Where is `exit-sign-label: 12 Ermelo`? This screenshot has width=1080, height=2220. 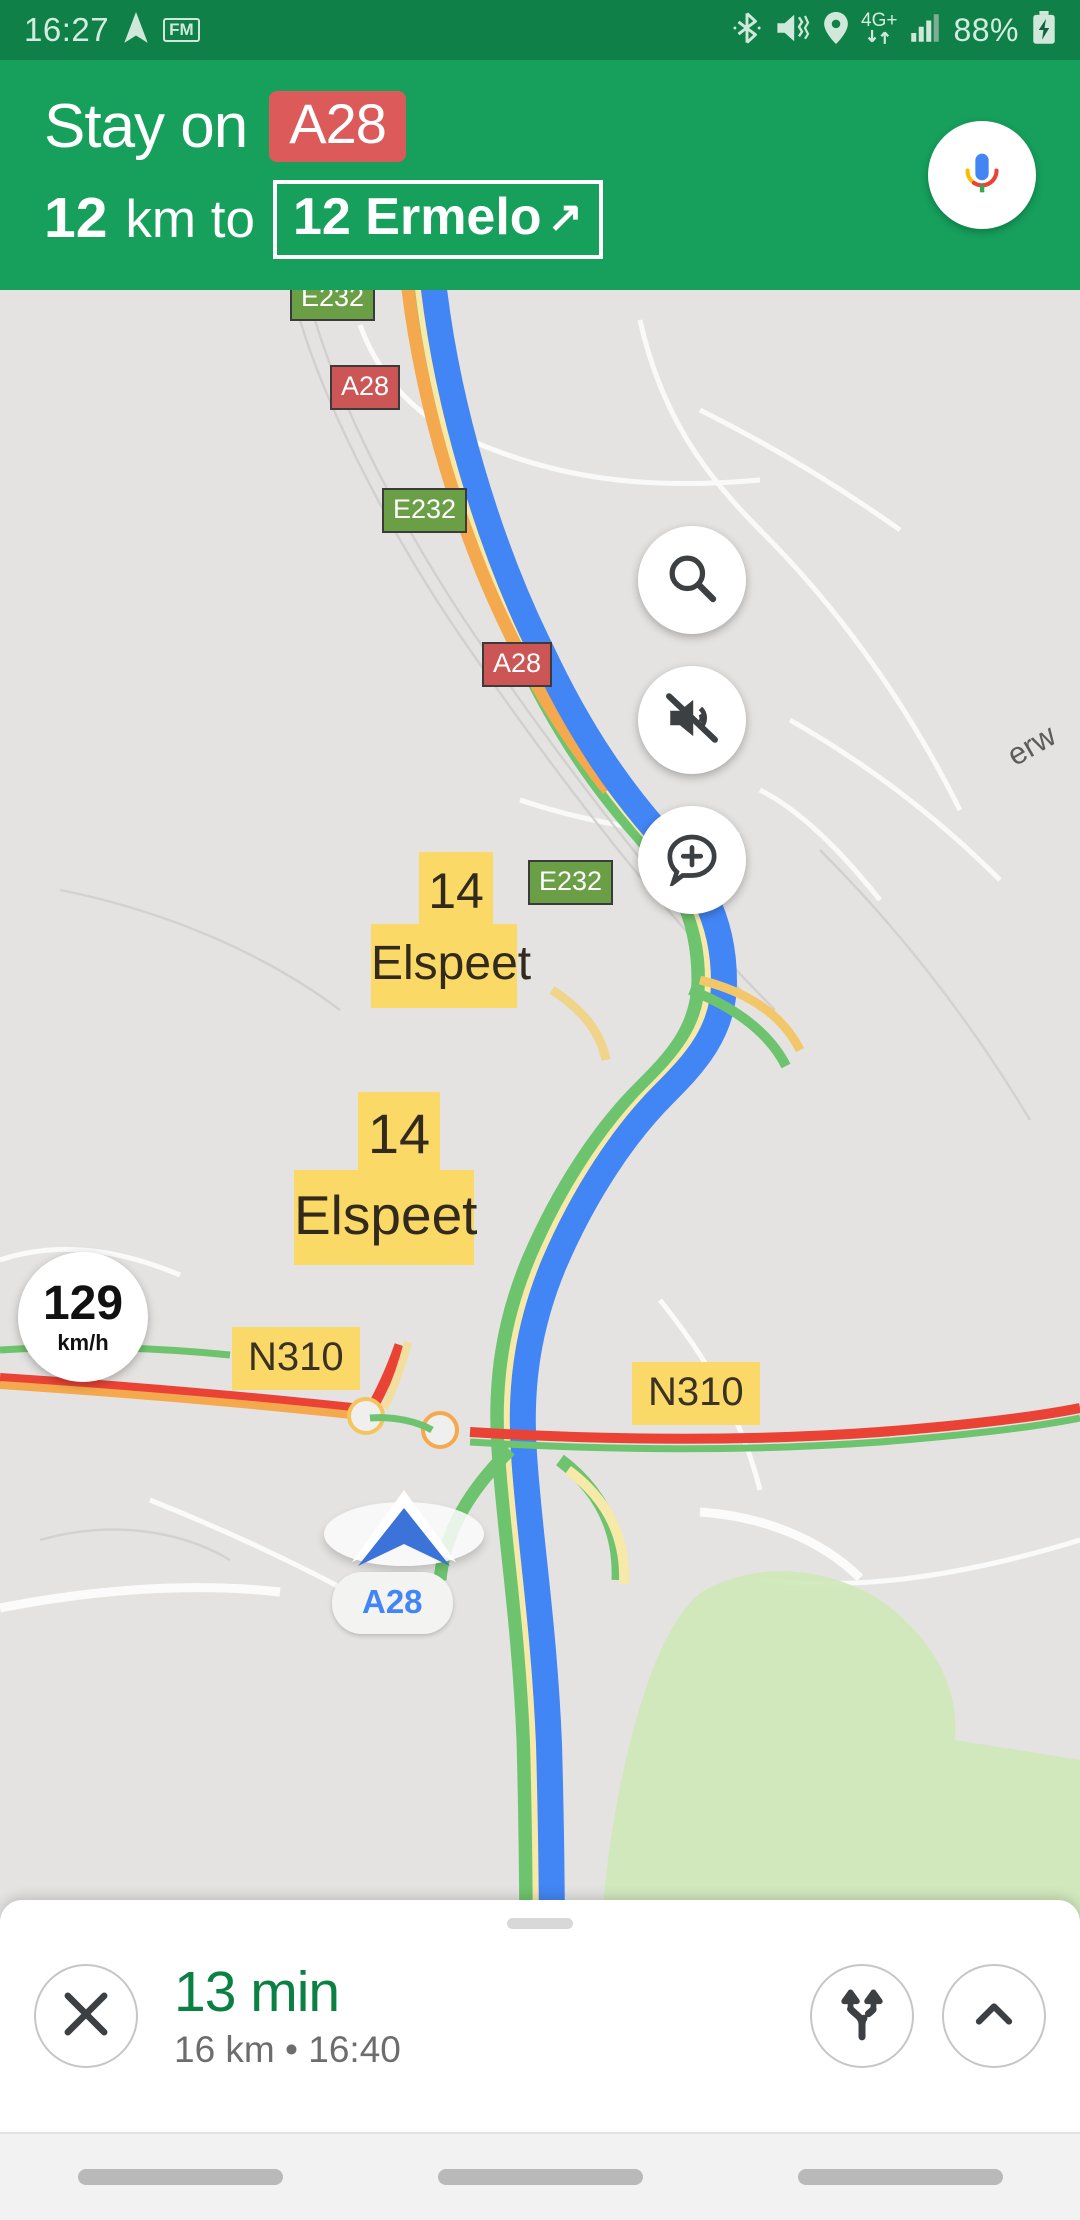 exit-sign-label: 12 Ermelo is located at coordinates (417, 217).